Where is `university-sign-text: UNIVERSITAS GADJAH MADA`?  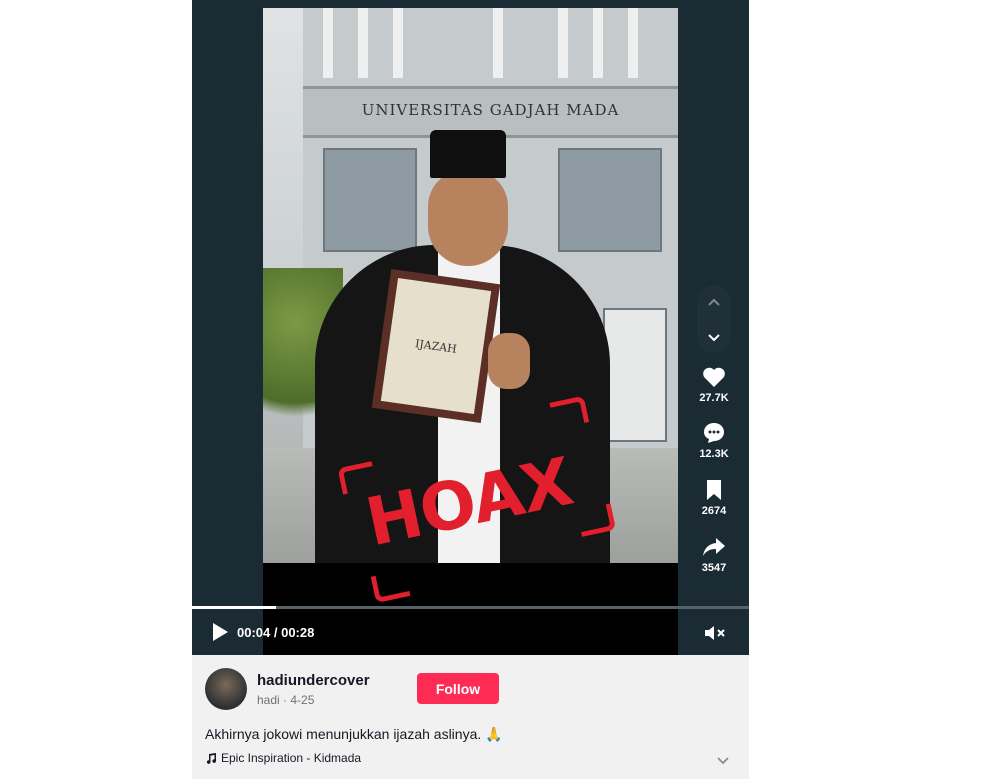
university-sign-text: UNIVERSITAS GADJAH MADA is located at coordinates (490, 110).